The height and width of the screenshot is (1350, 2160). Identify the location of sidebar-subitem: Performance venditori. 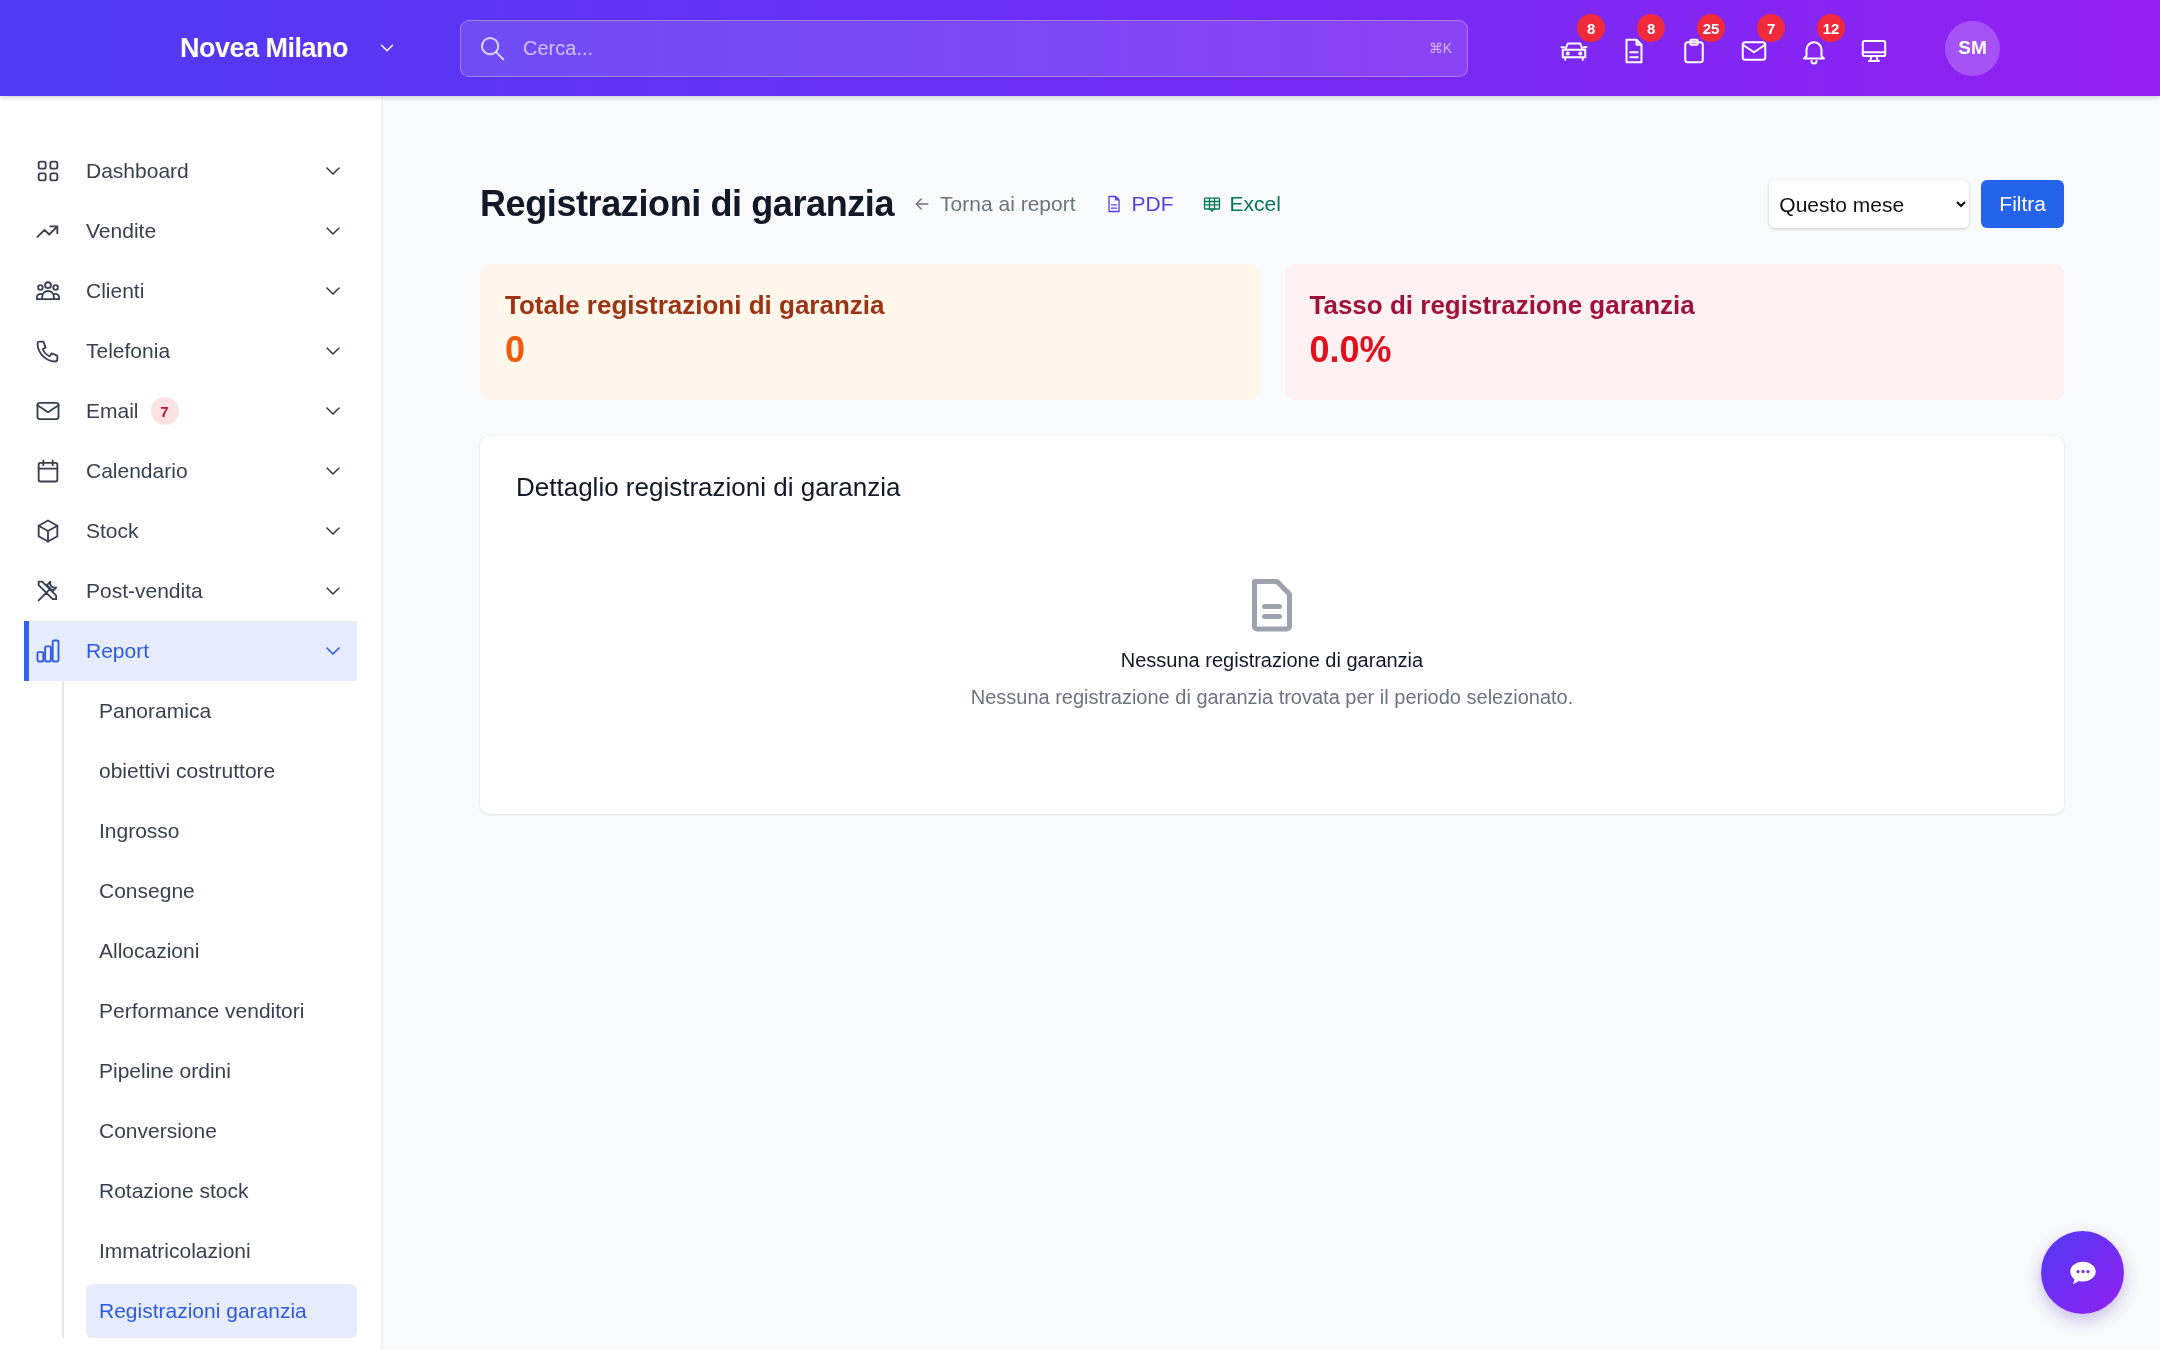
(221, 1011).